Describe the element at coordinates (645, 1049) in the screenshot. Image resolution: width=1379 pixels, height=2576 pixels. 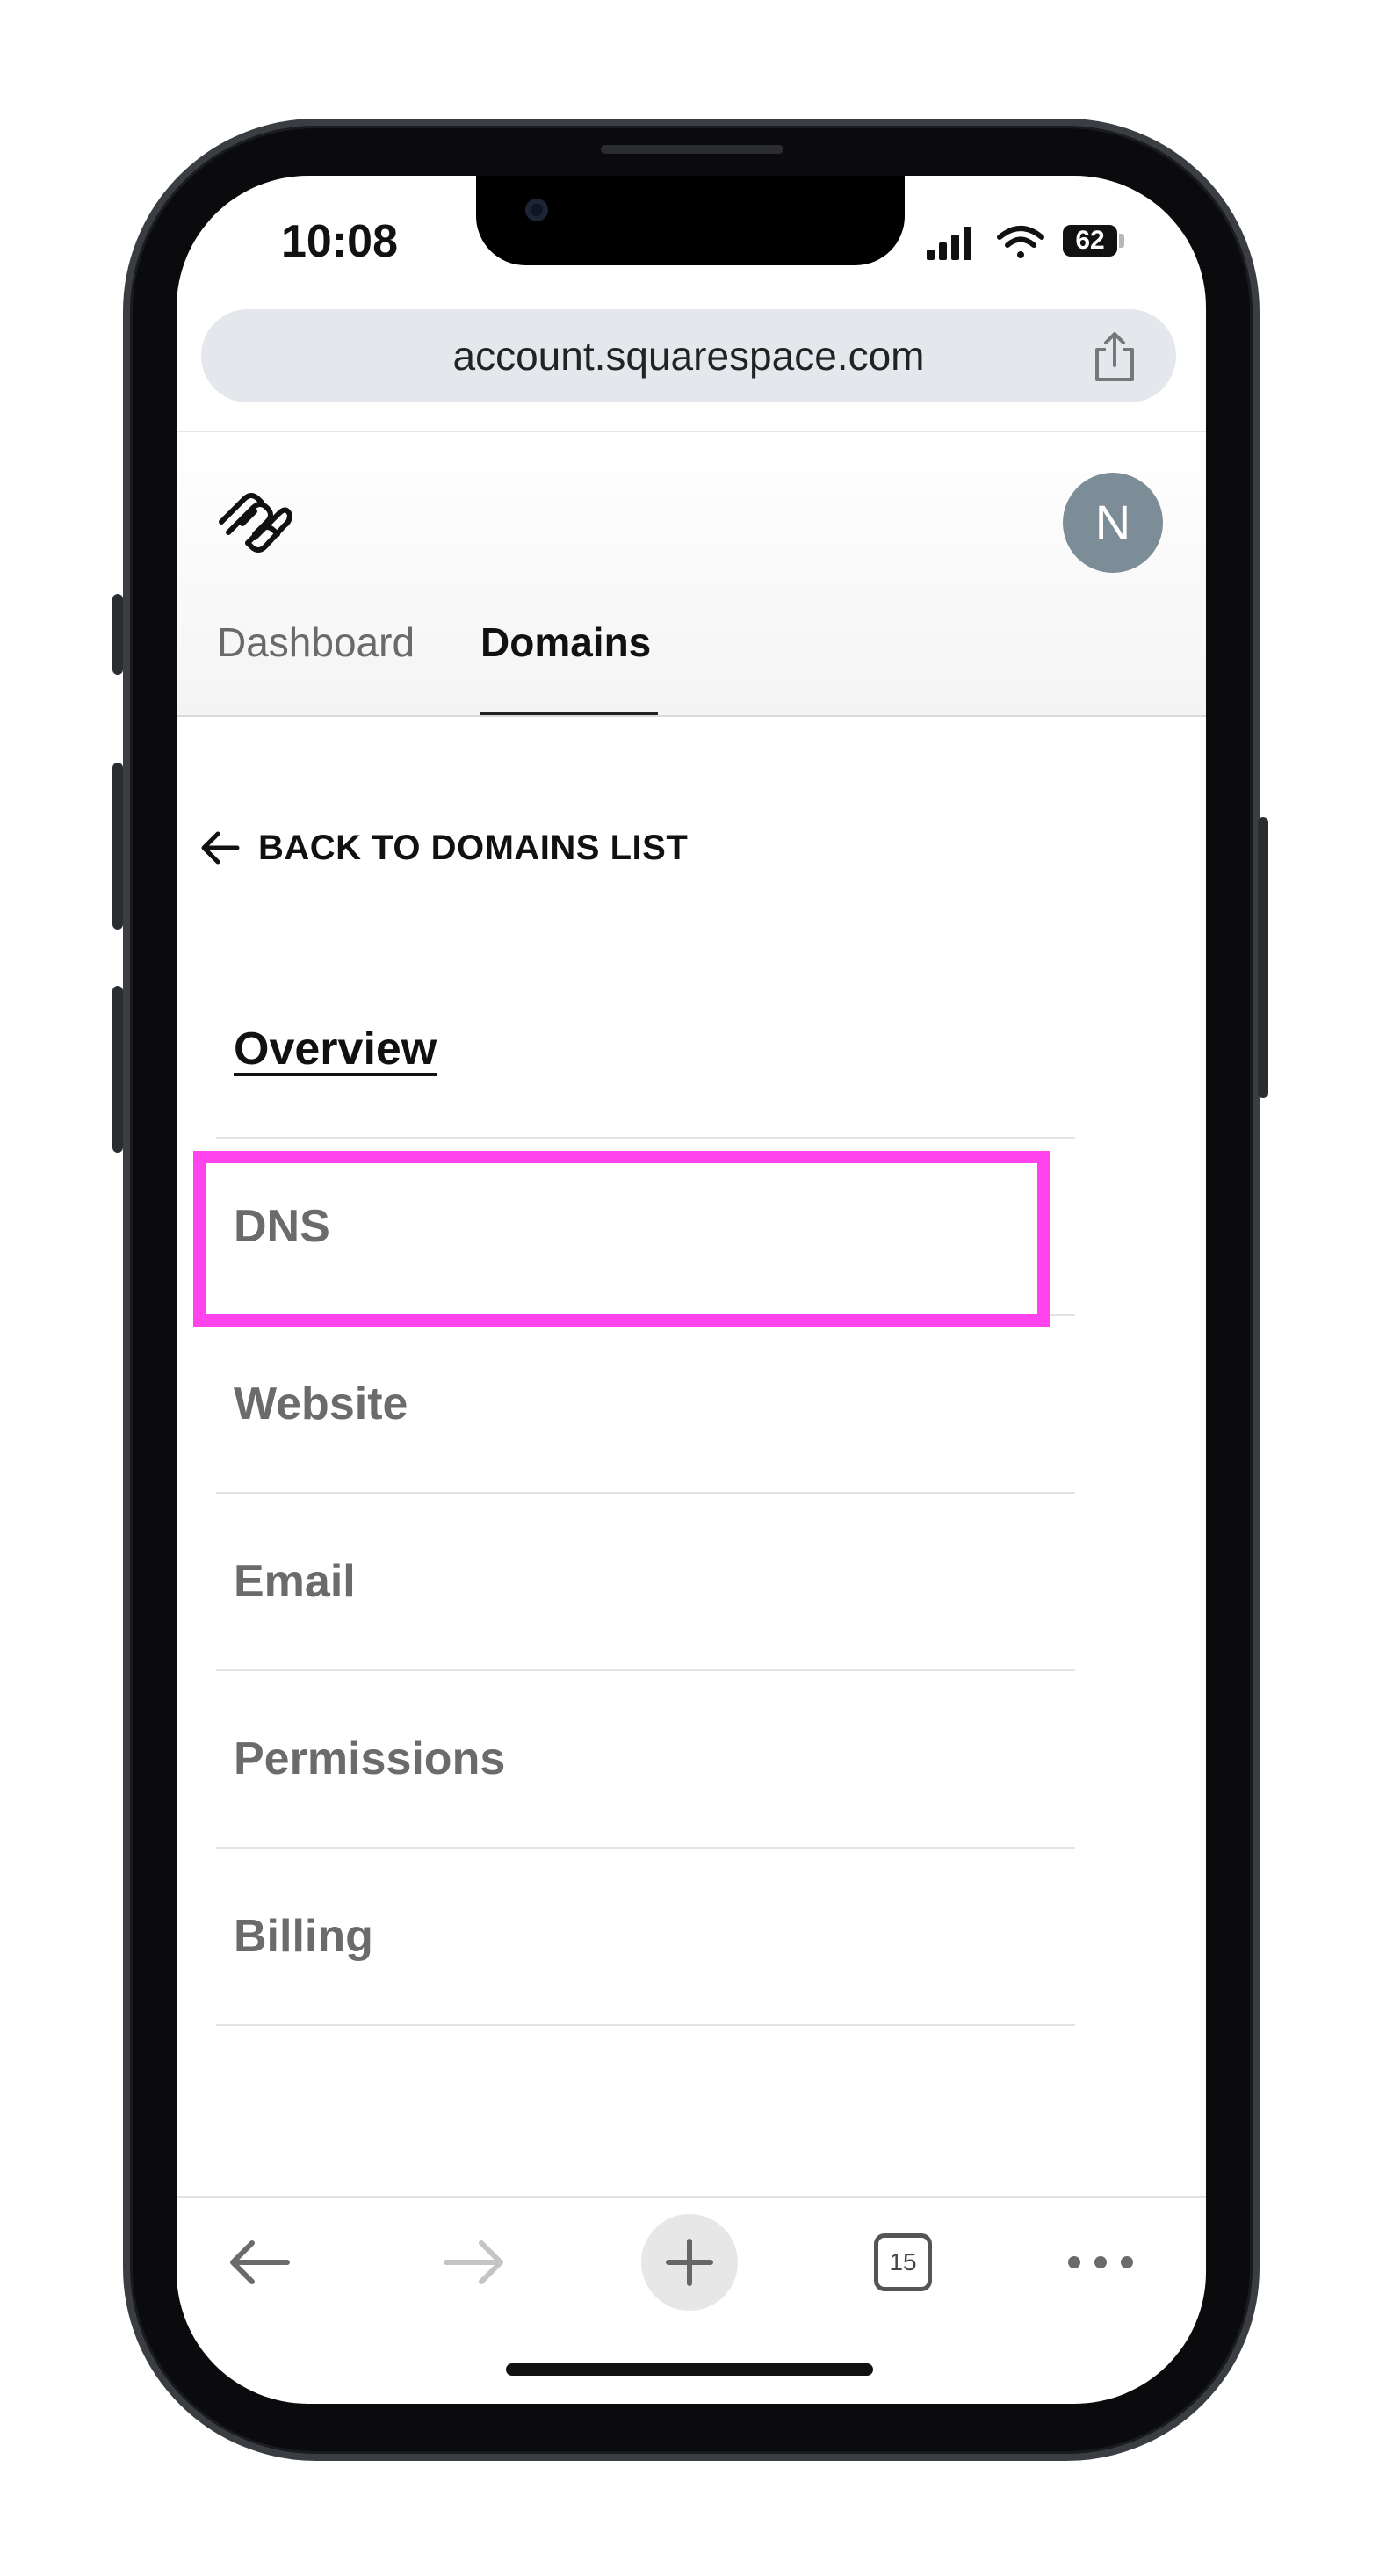
I see `menu-item-overview: Overview` at that location.